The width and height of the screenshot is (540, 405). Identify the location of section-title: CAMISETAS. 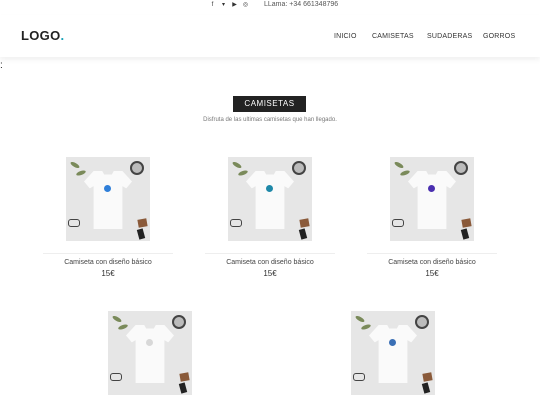
(269, 104).